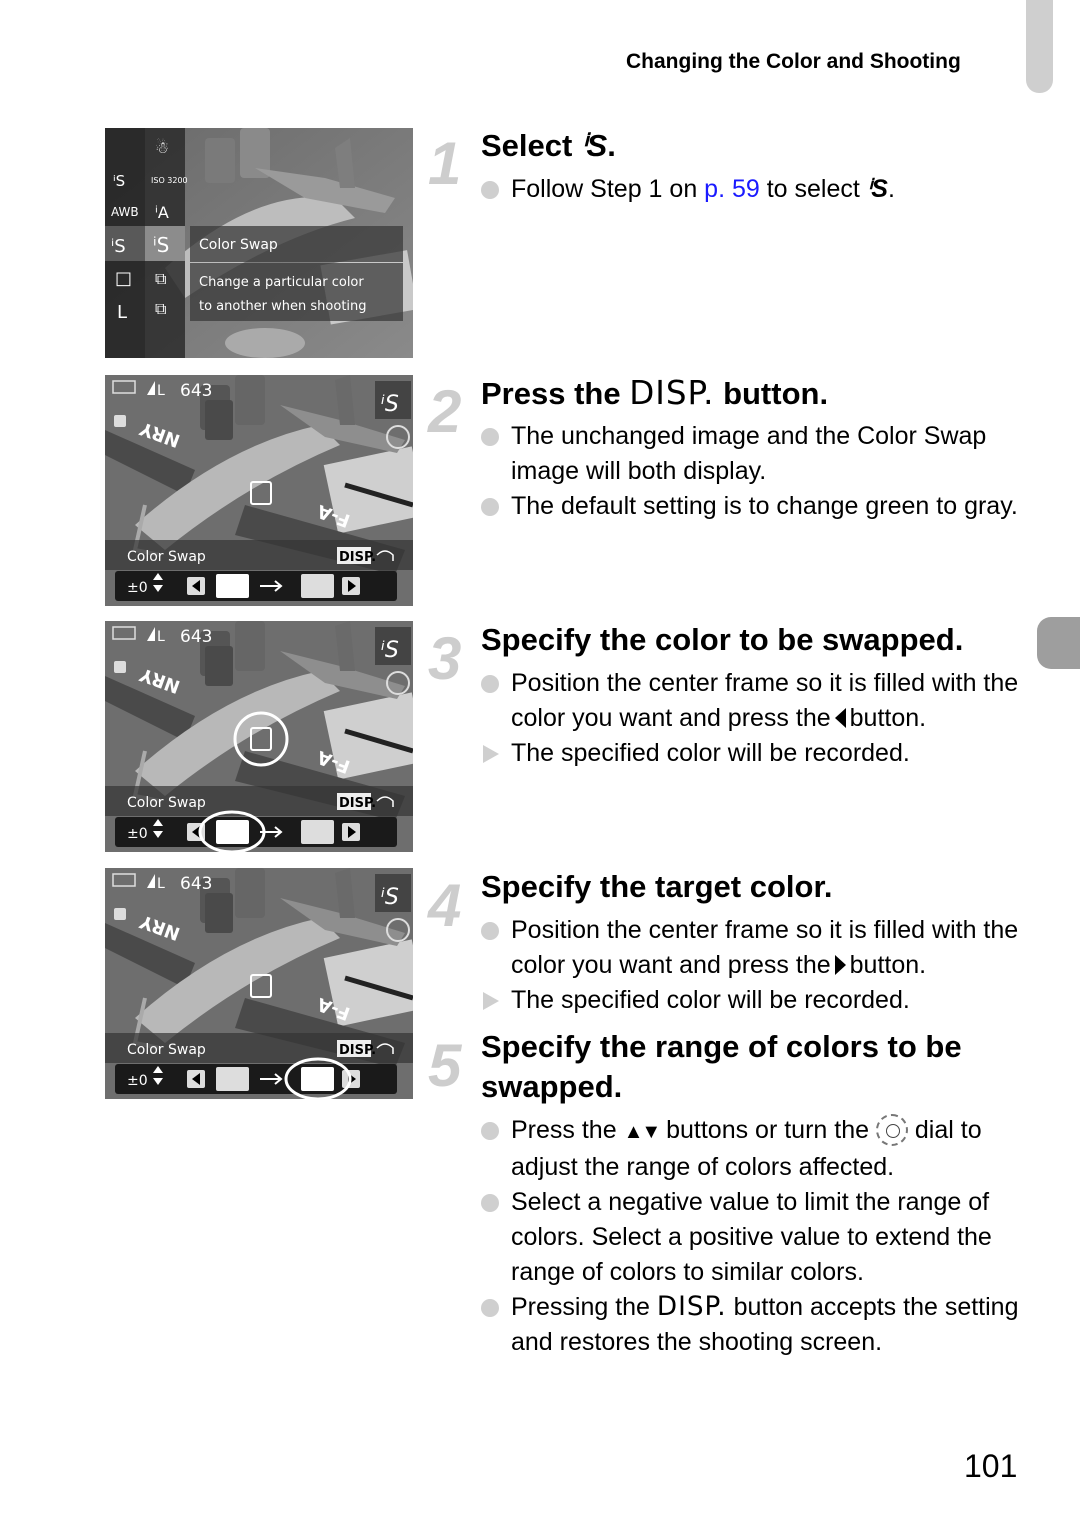 This screenshot has height=1521, width=1080. What do you see at coordinates (732, 189) in the screenshot?
I see `page-link: p. 59` at bounding box center [732, 189].